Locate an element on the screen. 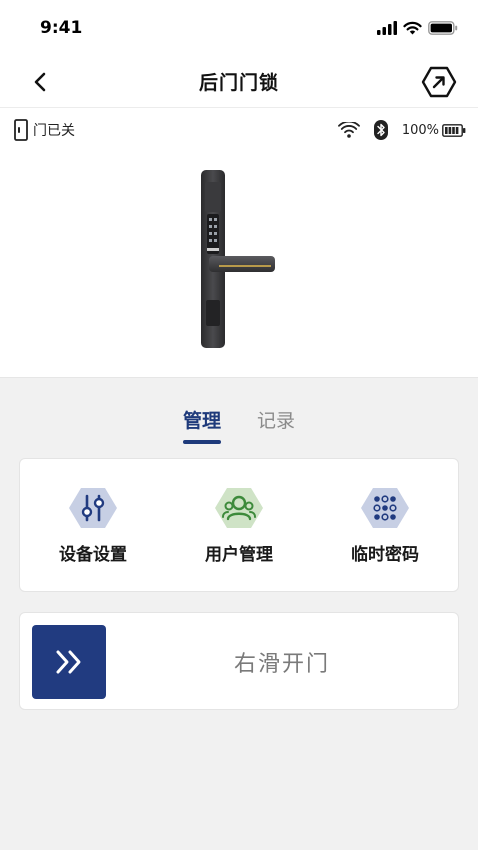 Image resolution: width=478 pixels, height=850 pixels. tab-manage: 管理 is located at coordinates (202, 425).